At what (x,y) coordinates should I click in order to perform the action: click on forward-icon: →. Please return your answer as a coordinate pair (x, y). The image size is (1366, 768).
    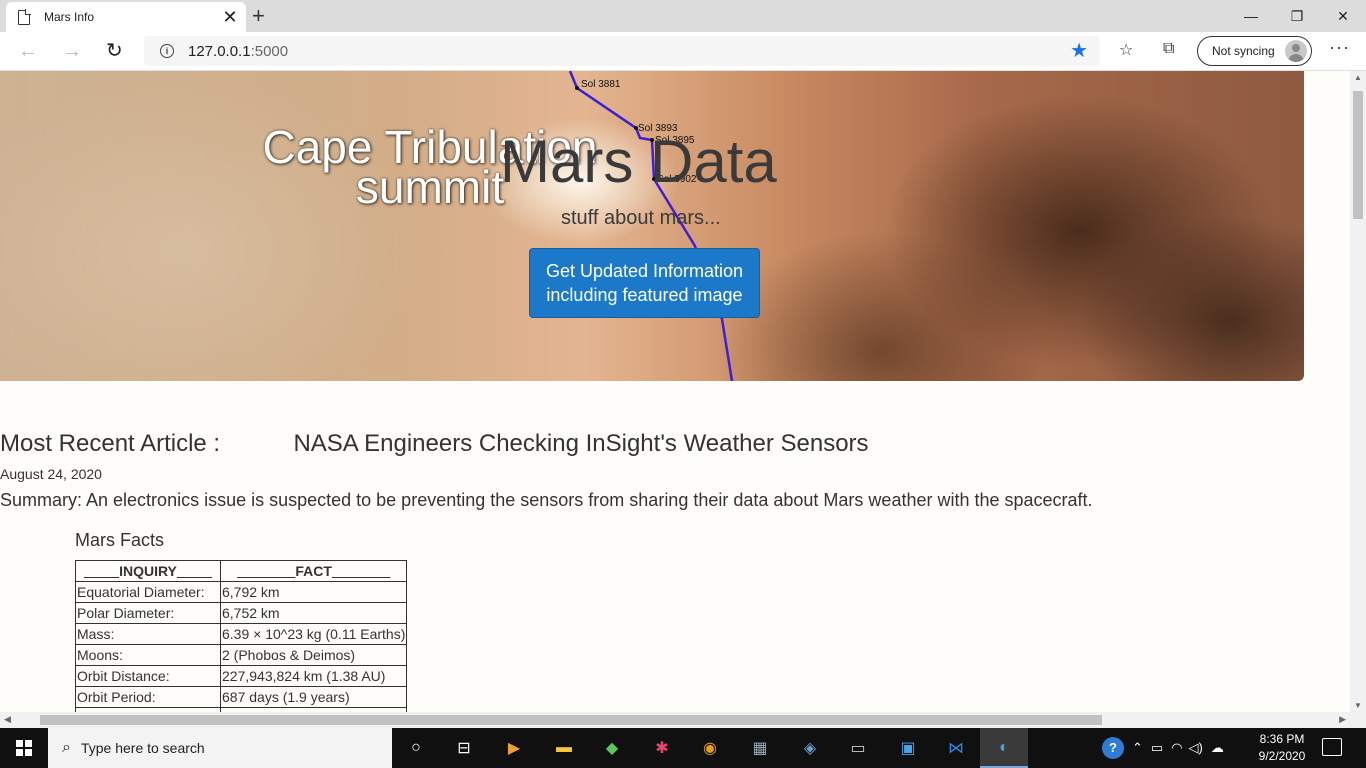
    Looking at the image, I should click on (72, 51).